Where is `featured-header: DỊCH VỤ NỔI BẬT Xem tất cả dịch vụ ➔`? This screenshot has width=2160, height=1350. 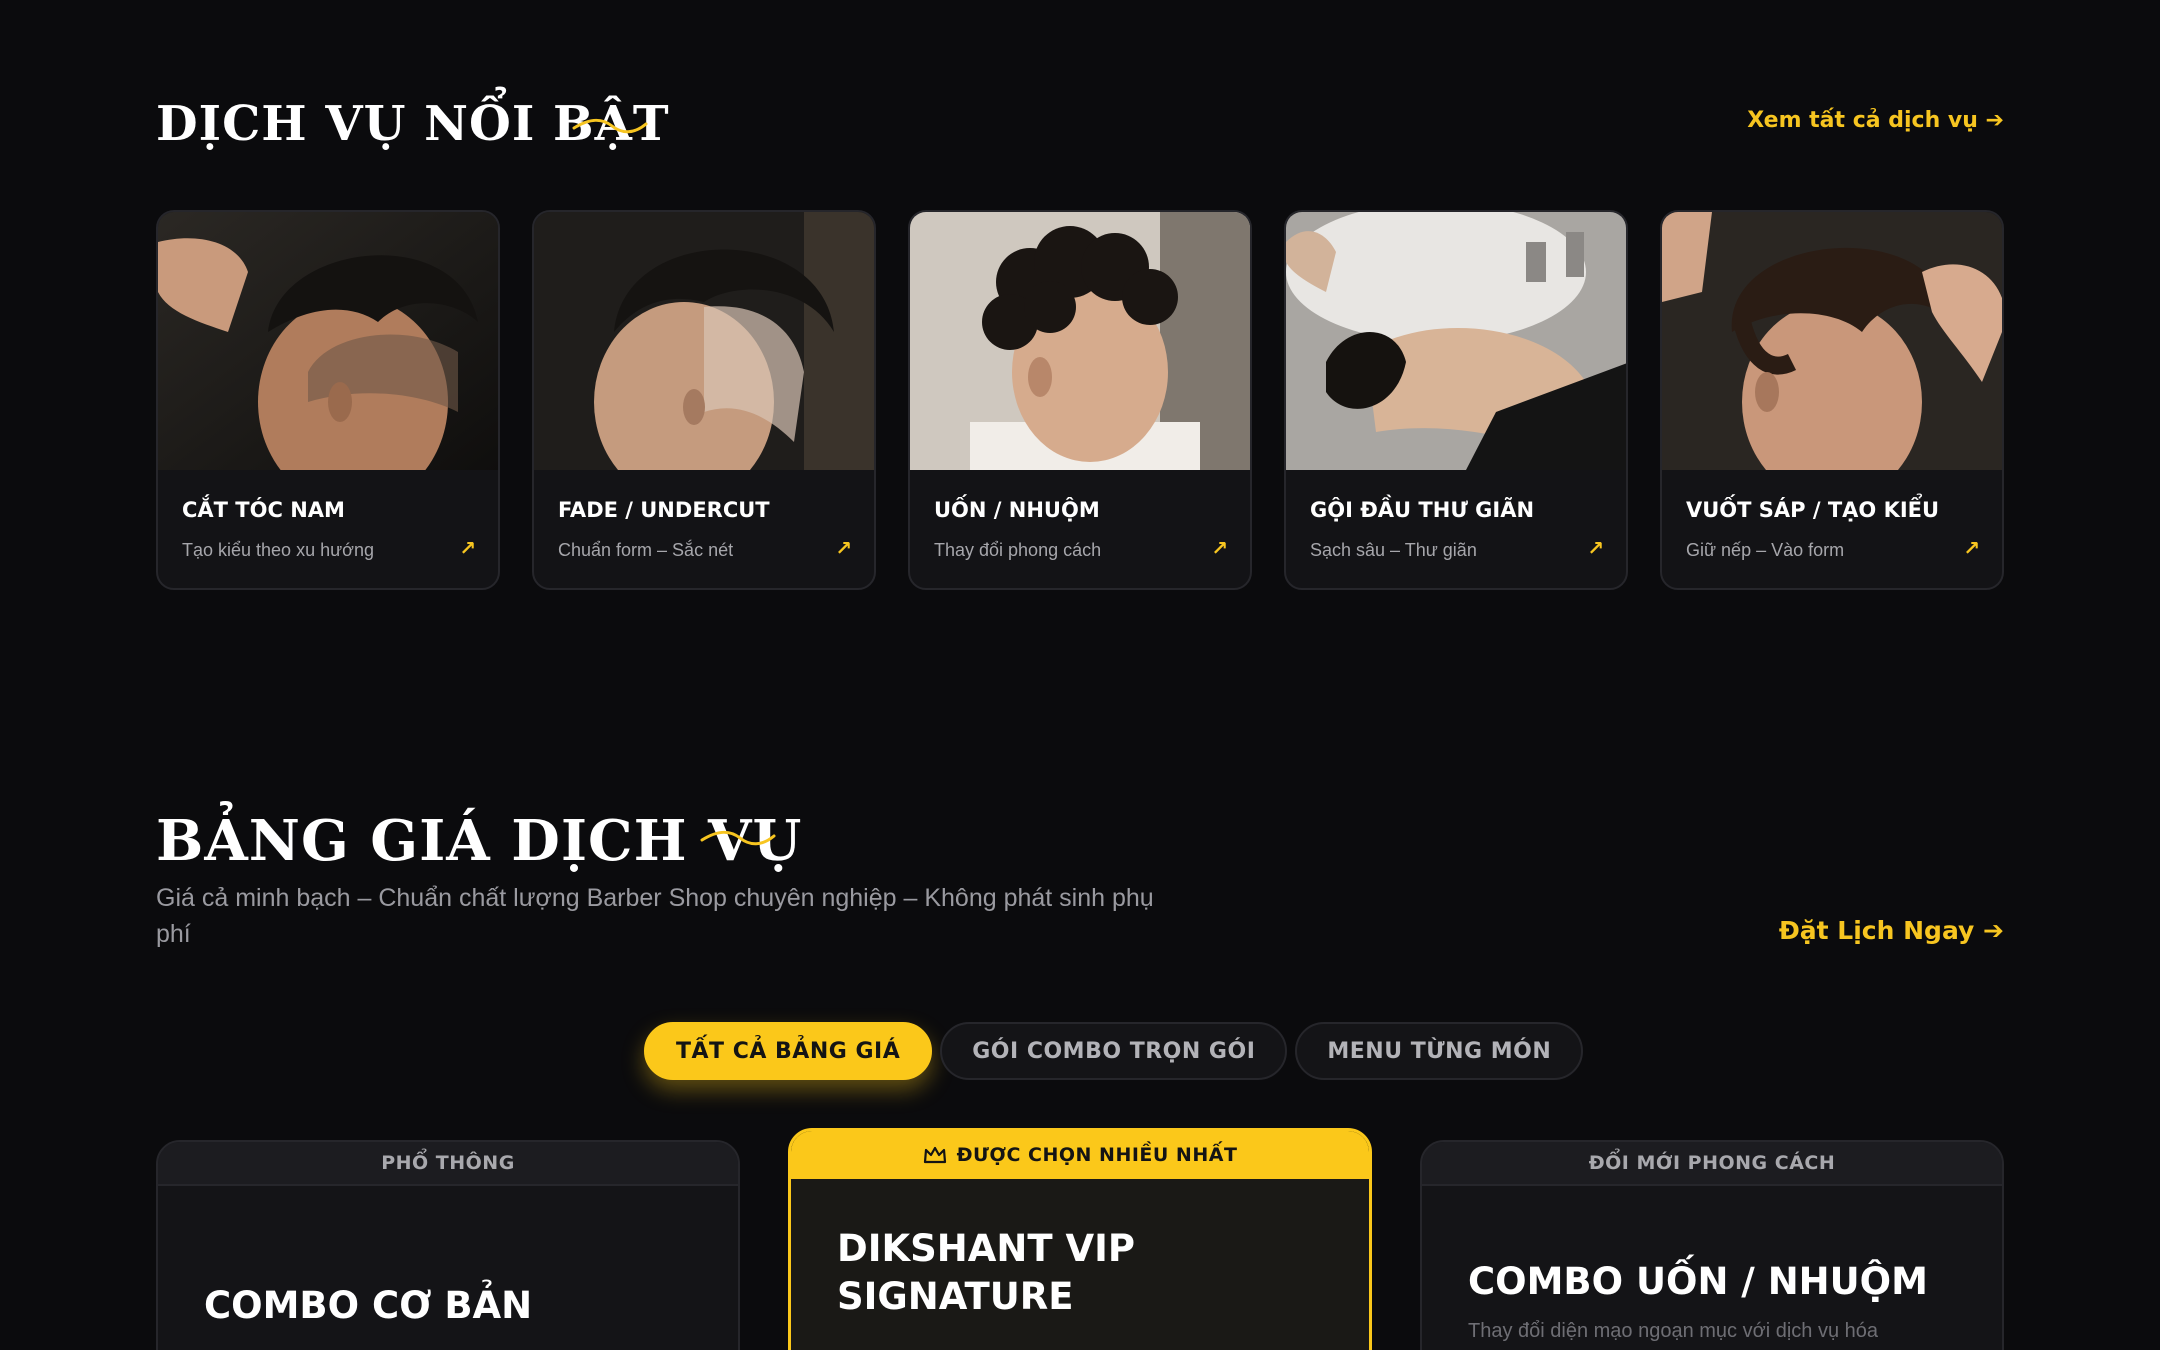
featured-header: DỊCH VỤ NỔI BẬT Xem tất cả dịch vụ ➔ is located at coordinates (1080, 126).